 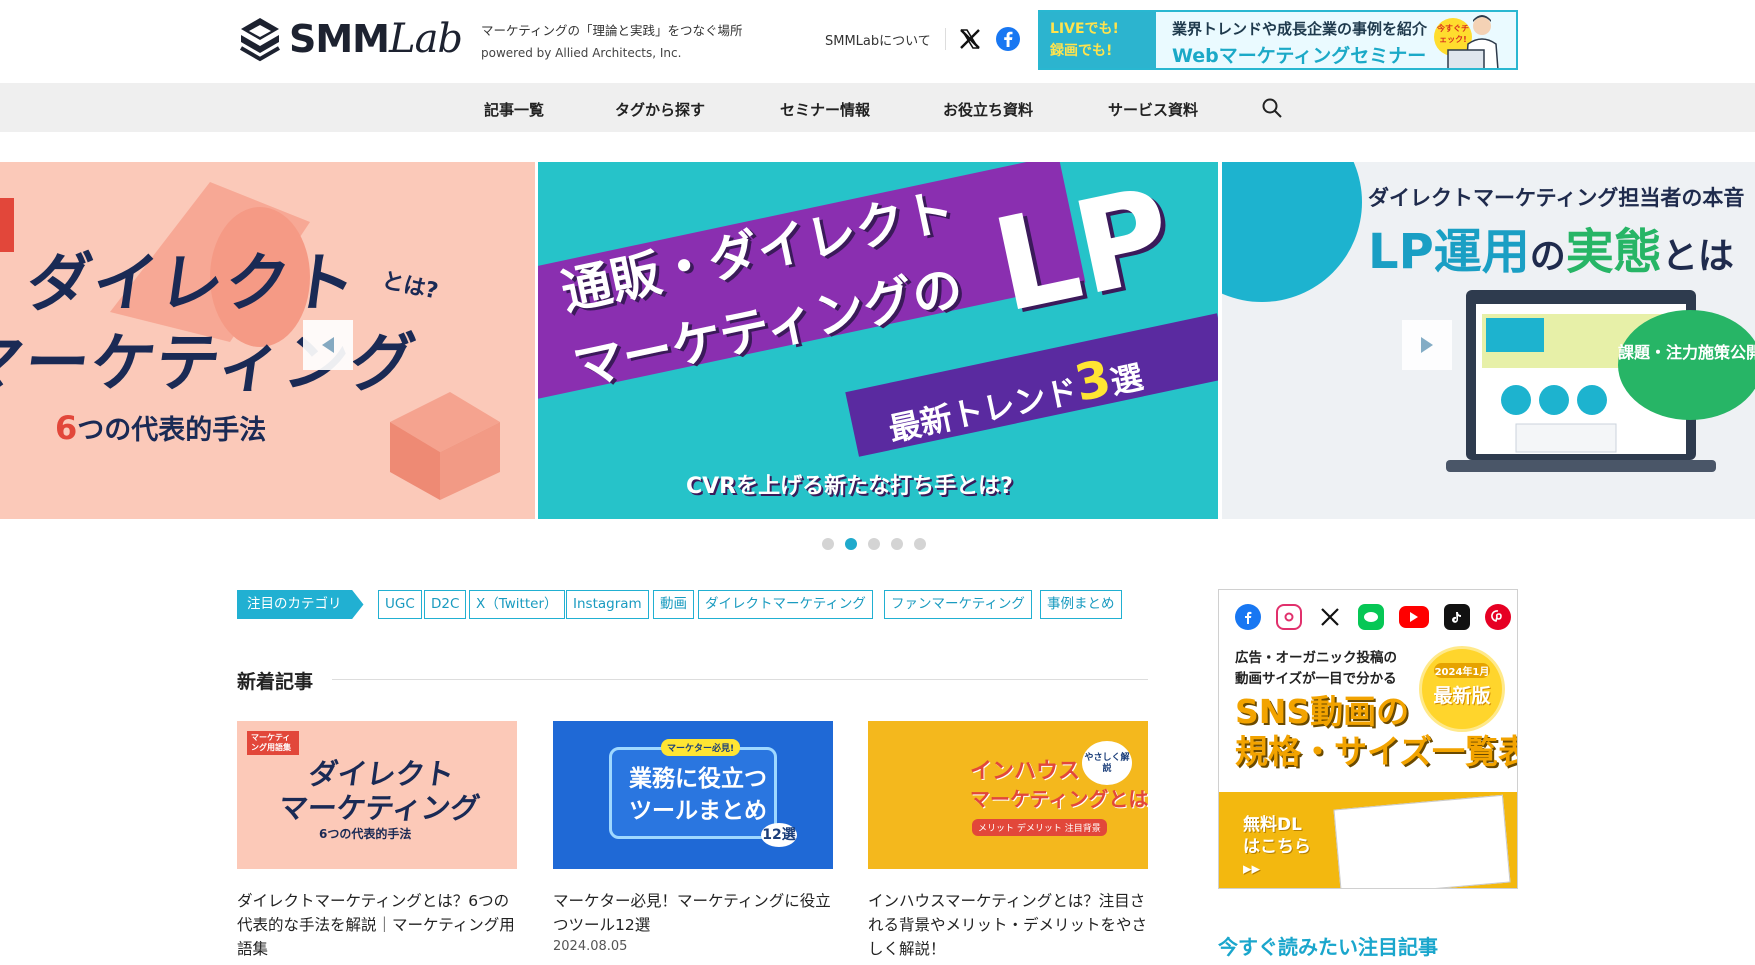 What do you see at coordinates (612, 30) in the screenshot?
I see `tagline-text: マーケティングの「理論と実践」をつなぐ場所` at bounding box center [612, 30].